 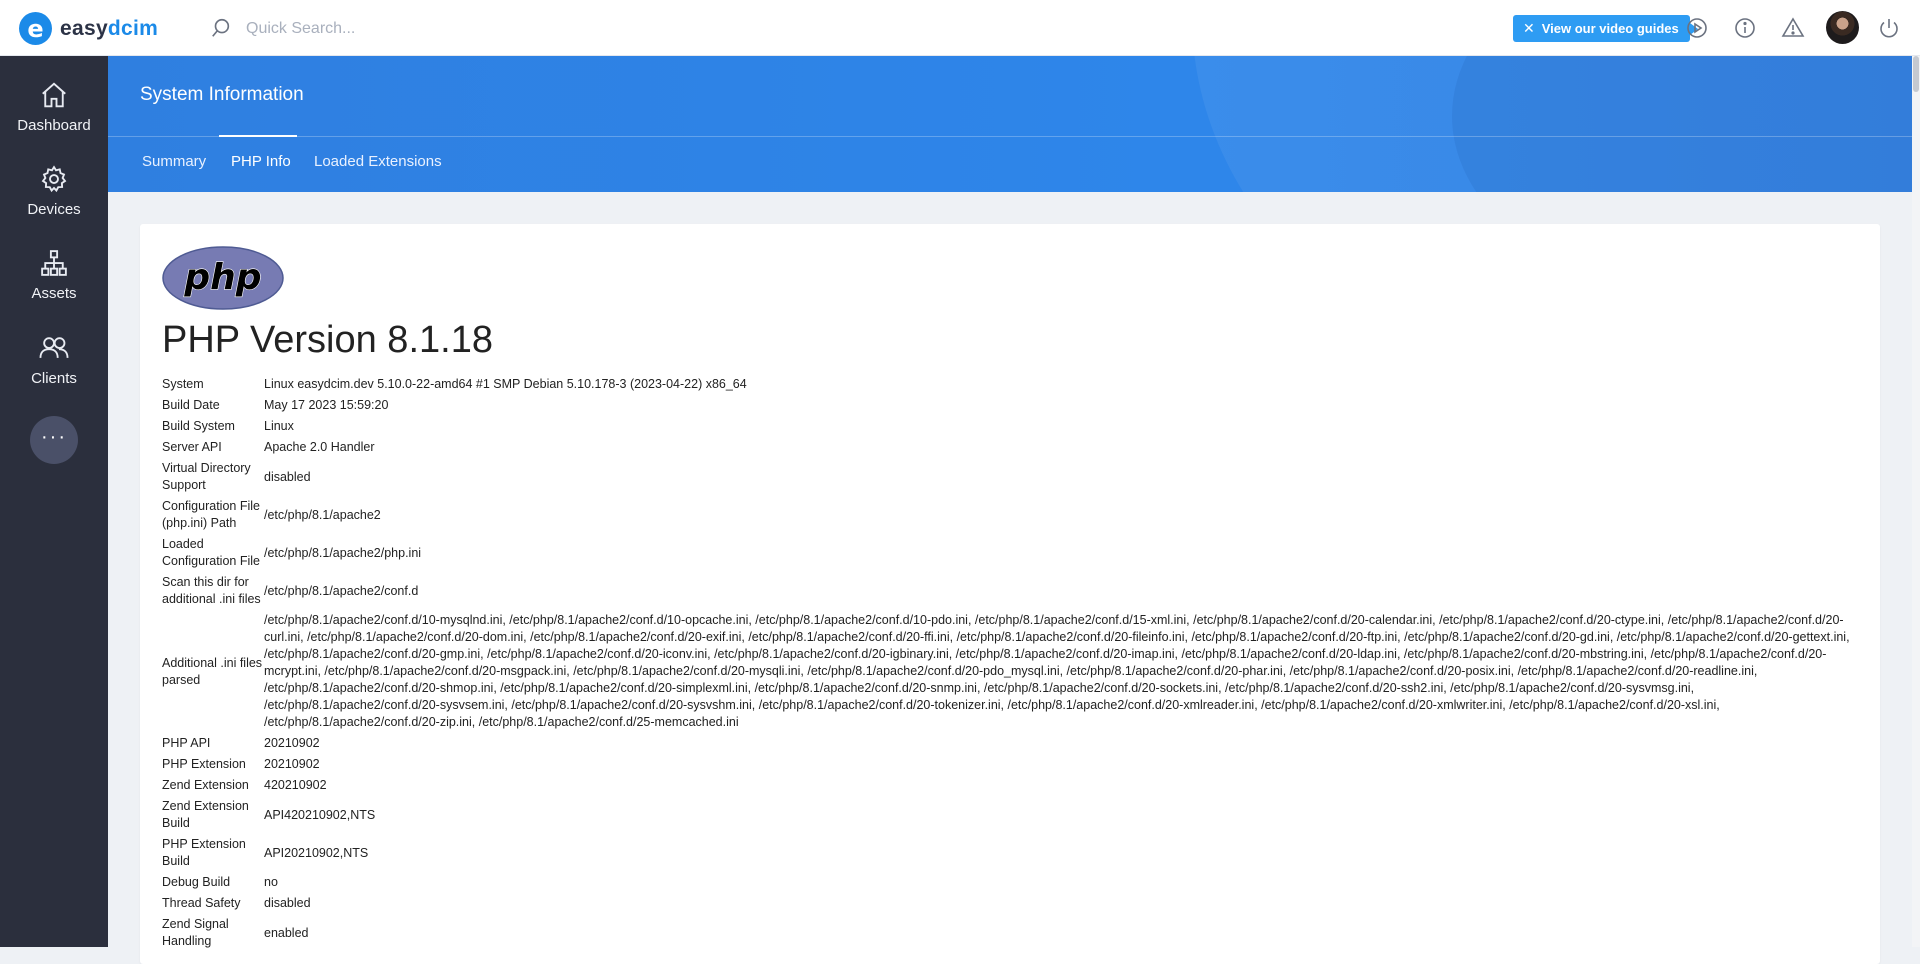 I want to click on power-icon, so click(x=1889, y=28).